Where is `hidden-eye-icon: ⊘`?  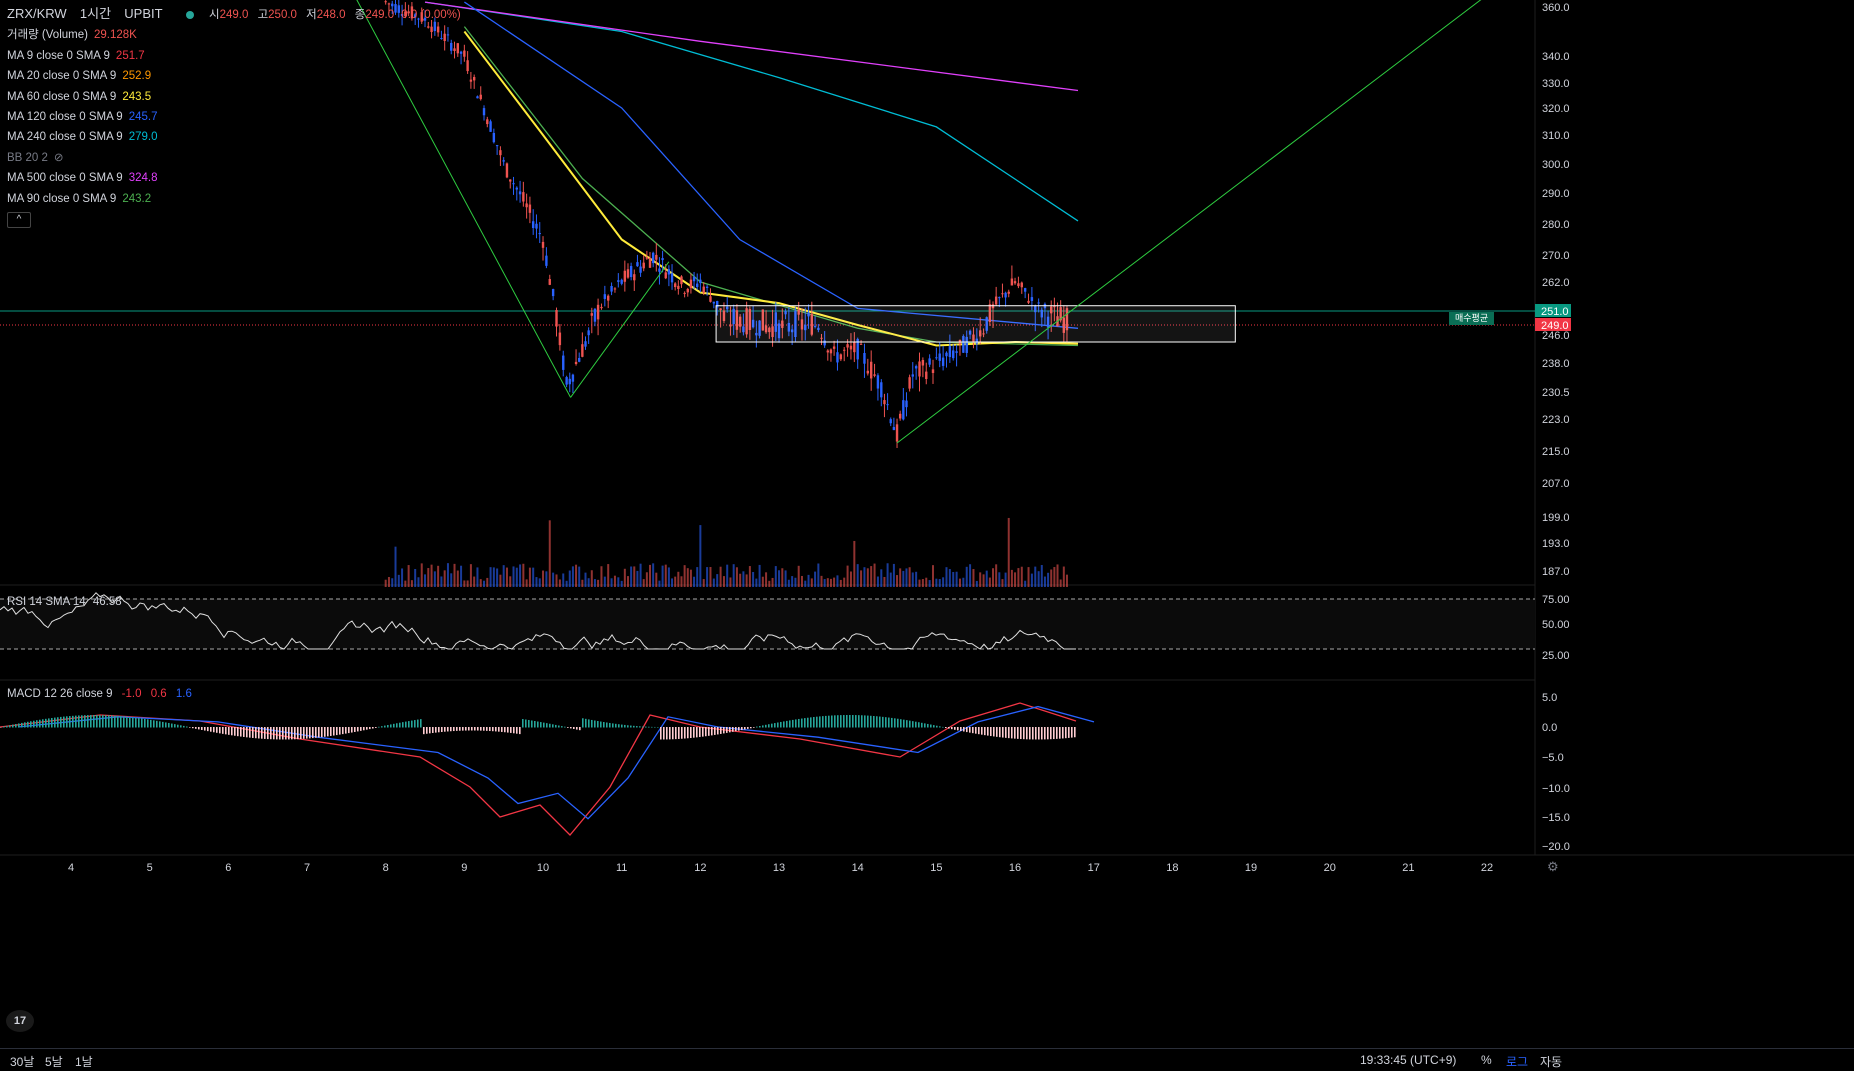
hidden-eye-icon: ⊘ is located at coordinates (59, 158).